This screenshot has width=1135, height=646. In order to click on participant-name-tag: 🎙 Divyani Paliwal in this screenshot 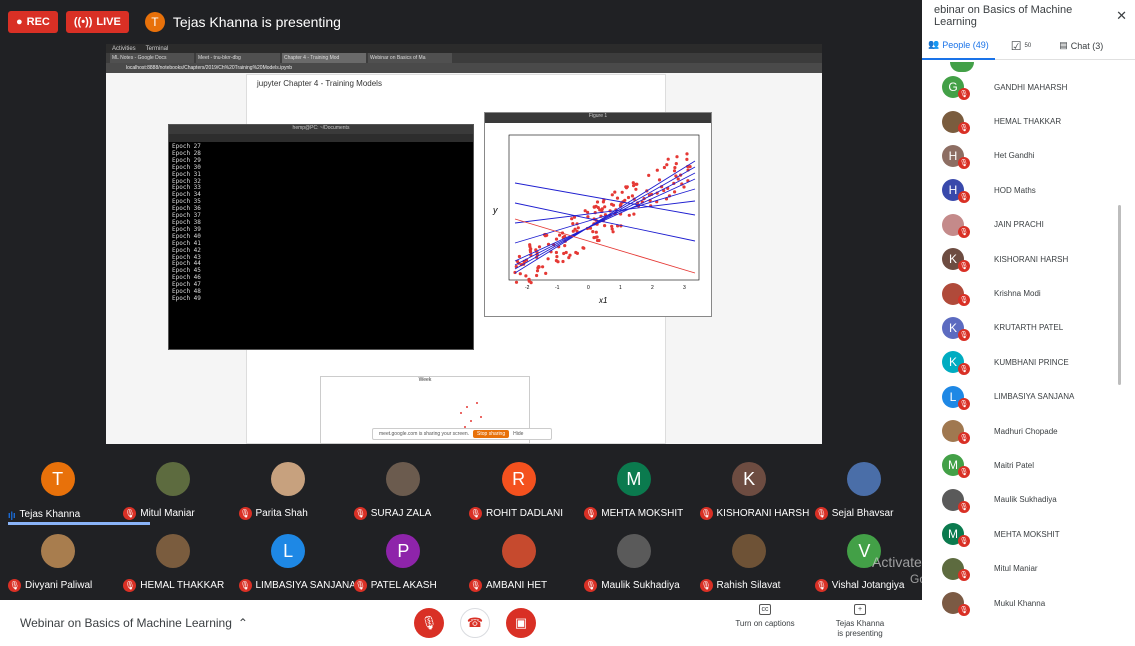, I will do `click(50, 585)`.